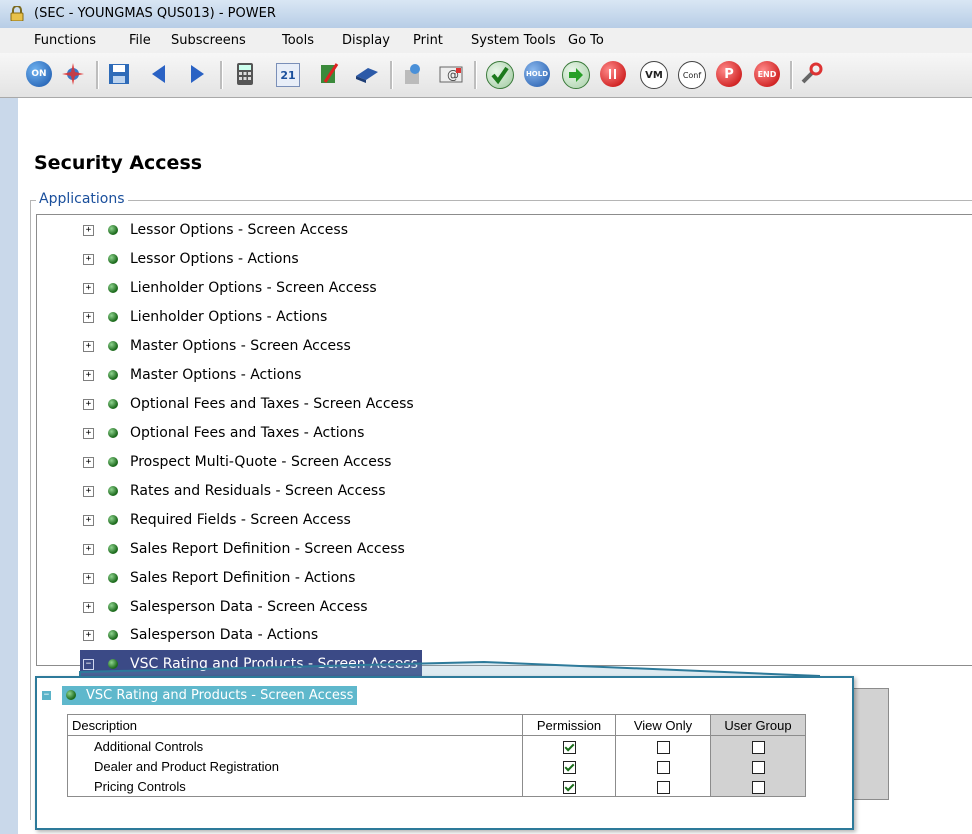  I want to click on row-description: Dealer and Product Registration, so click(295, 766).